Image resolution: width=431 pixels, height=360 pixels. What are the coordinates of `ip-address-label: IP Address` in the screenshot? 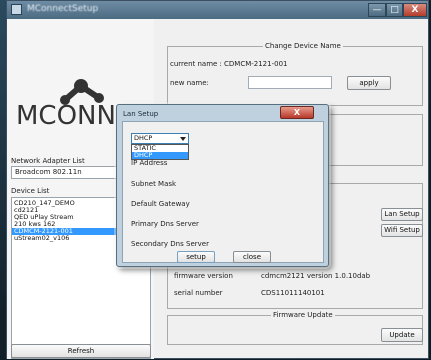 It's located at (149, 163).